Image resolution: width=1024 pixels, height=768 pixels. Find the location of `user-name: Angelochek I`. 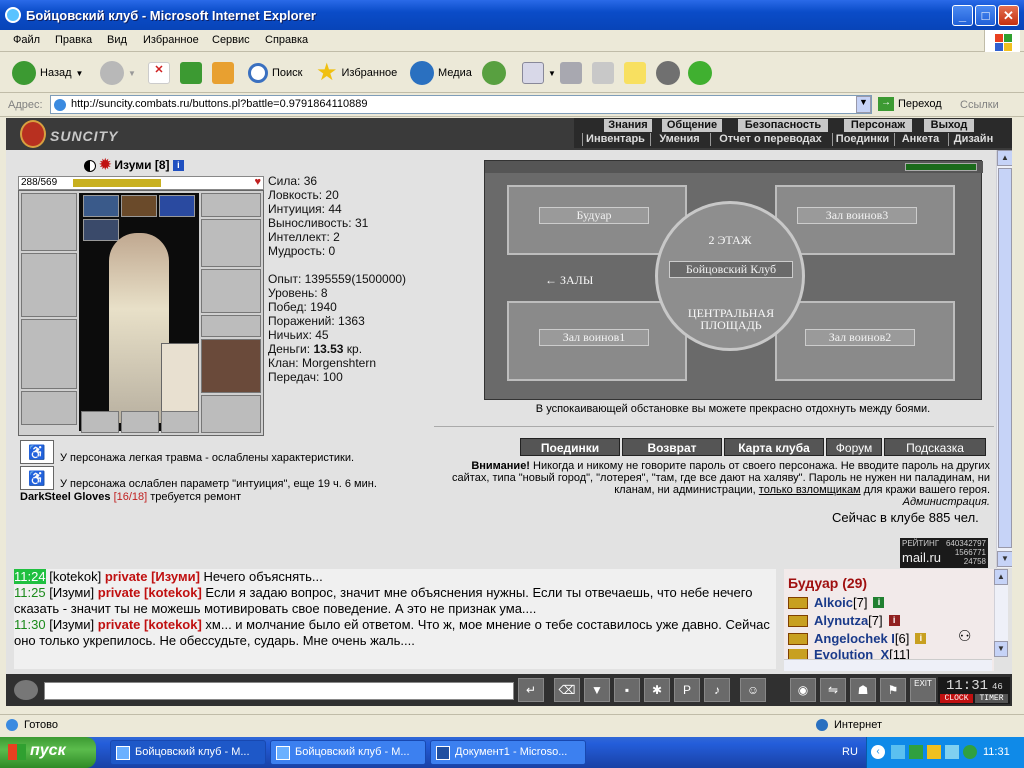

user-name: Angelochek I is located at coordinates (854, 638).